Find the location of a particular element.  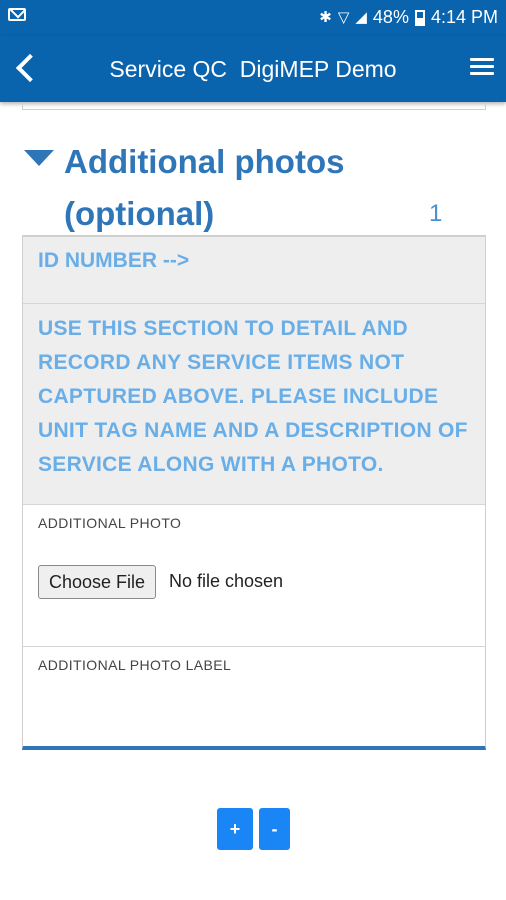

menu-button is located at coordinates (482, 68).